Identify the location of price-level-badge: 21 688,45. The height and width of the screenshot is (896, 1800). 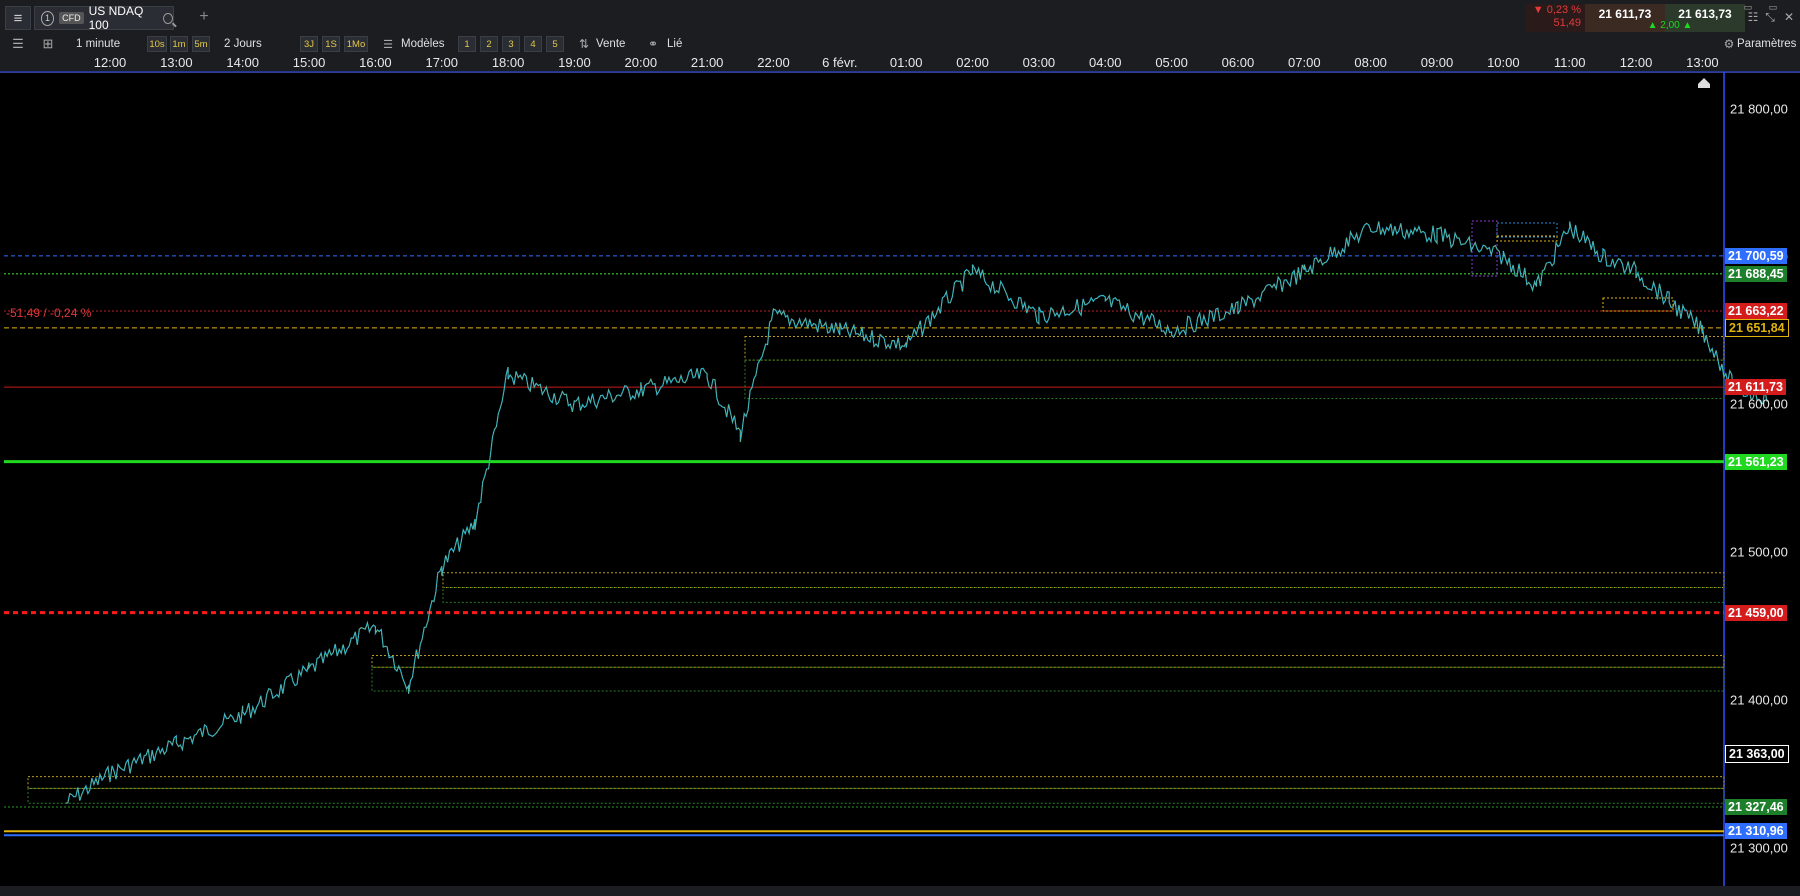
(1756, 273).